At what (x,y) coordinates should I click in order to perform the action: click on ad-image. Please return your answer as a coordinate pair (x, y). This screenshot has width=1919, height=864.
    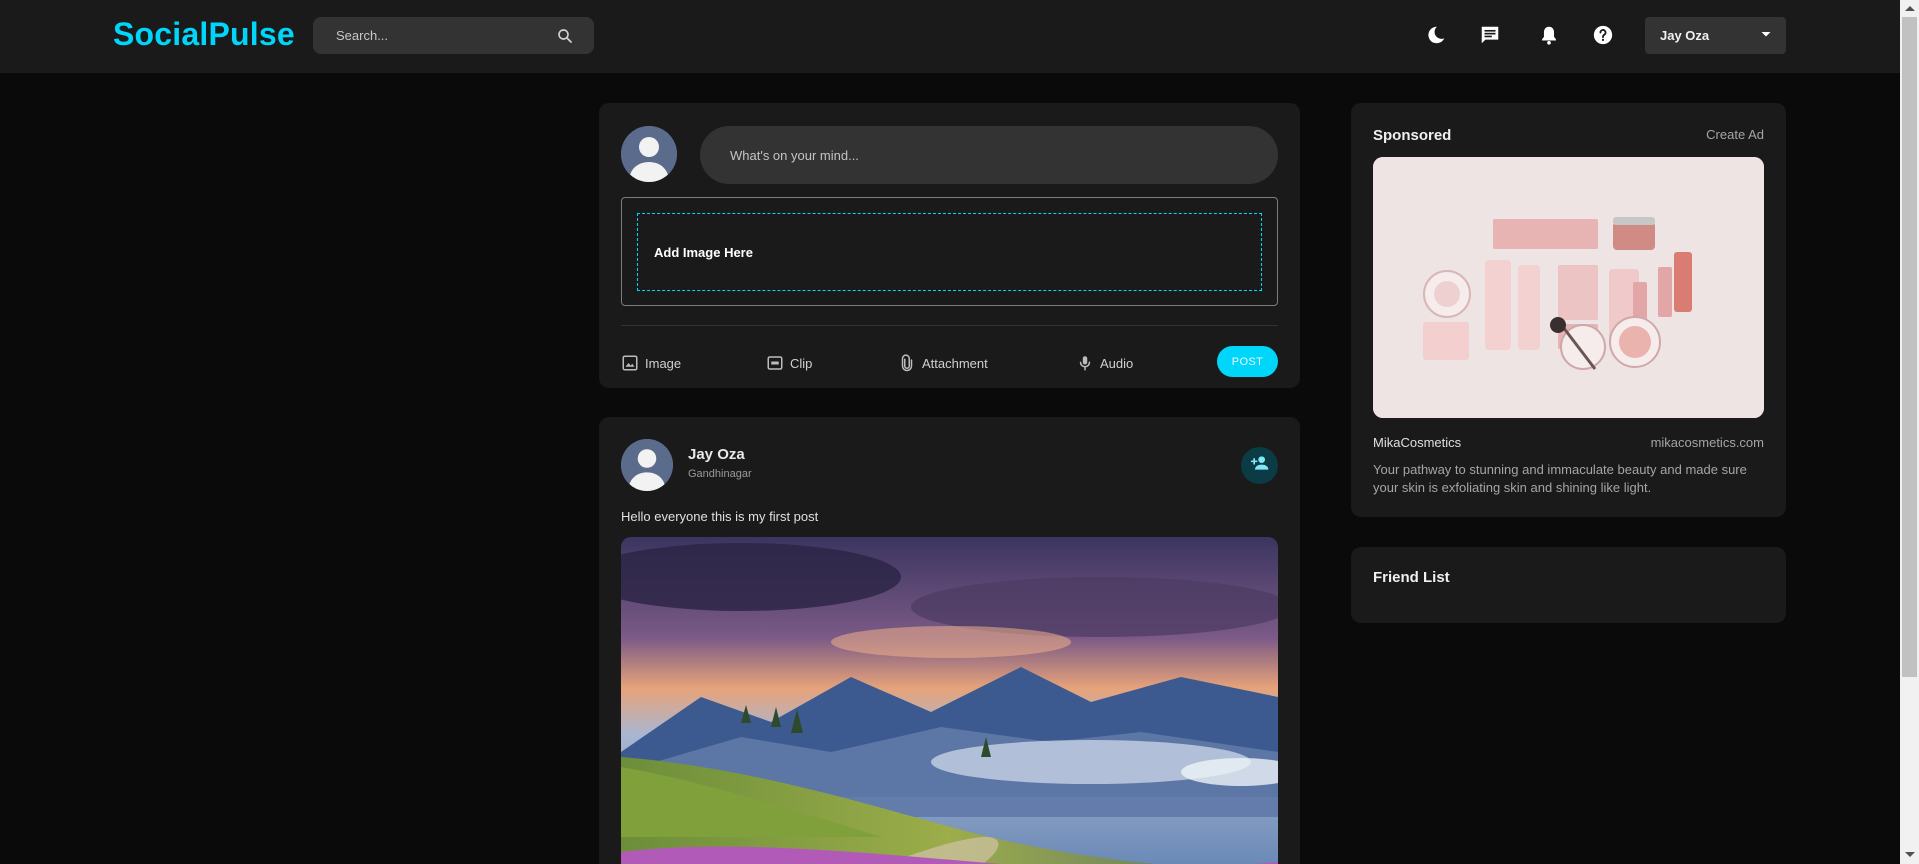
    Looking at the image, I should click on (1568, 287).